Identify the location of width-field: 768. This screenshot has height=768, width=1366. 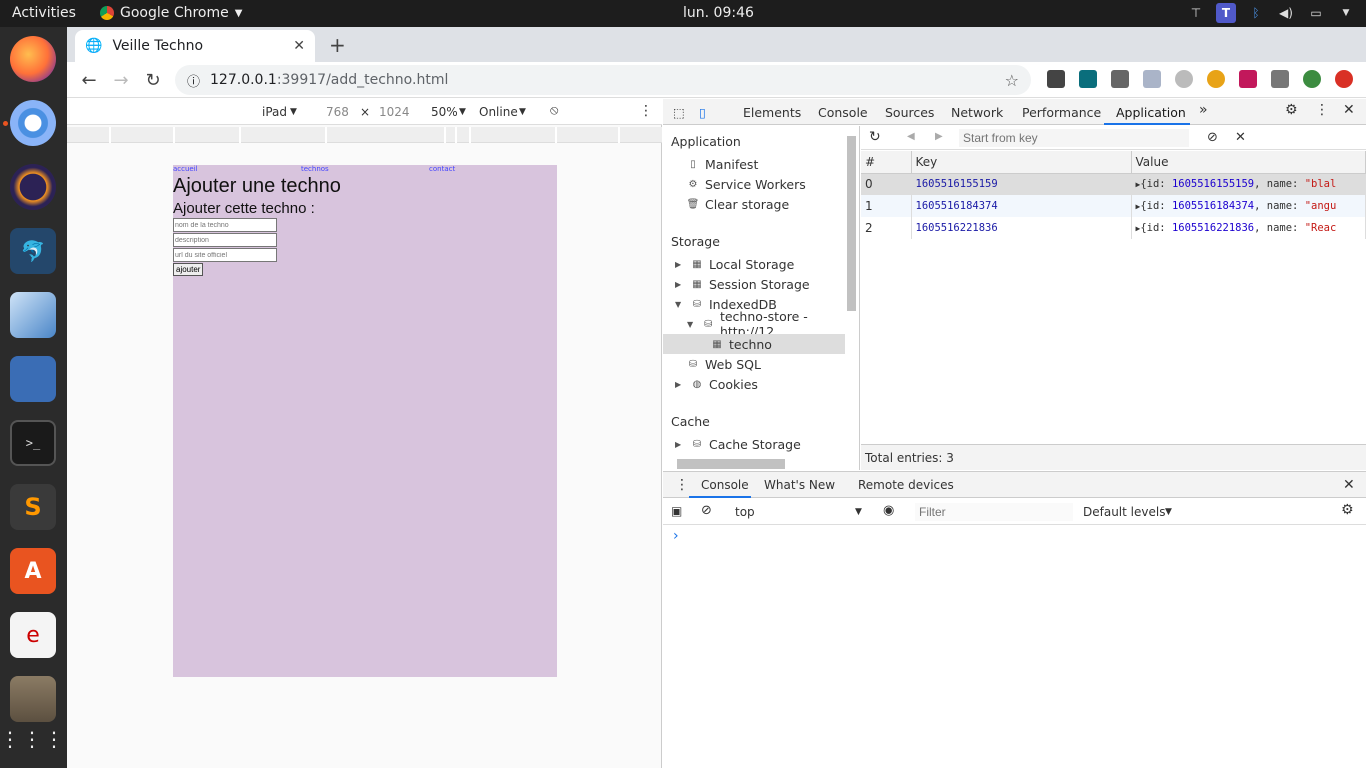
(337, 112).